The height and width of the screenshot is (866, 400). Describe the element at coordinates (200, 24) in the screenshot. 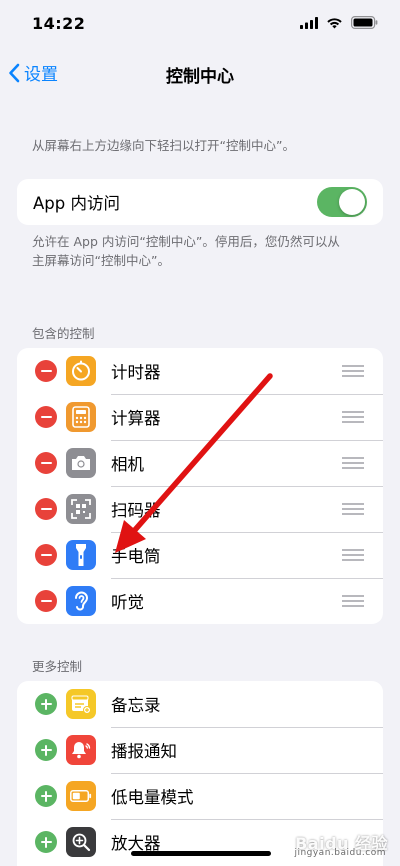

I see `status-bar: 14:22` at that location.